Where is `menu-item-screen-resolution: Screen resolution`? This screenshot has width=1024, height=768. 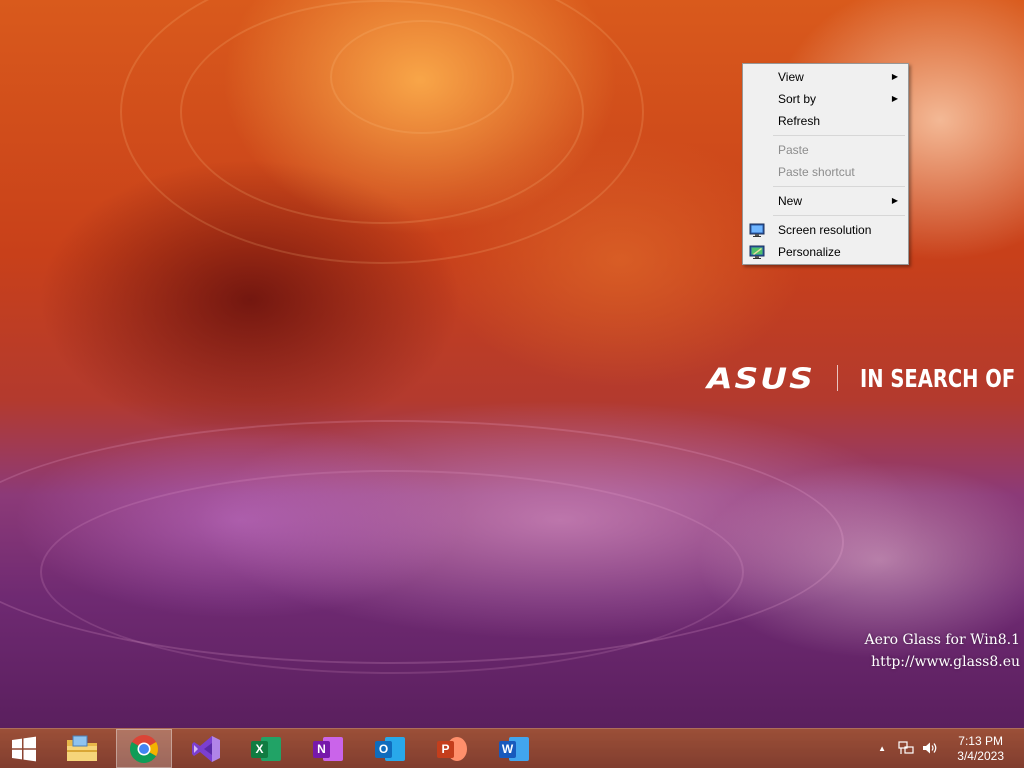 menu-item-screen-resolution: Screen resolution is located at coordinates (825, 230).